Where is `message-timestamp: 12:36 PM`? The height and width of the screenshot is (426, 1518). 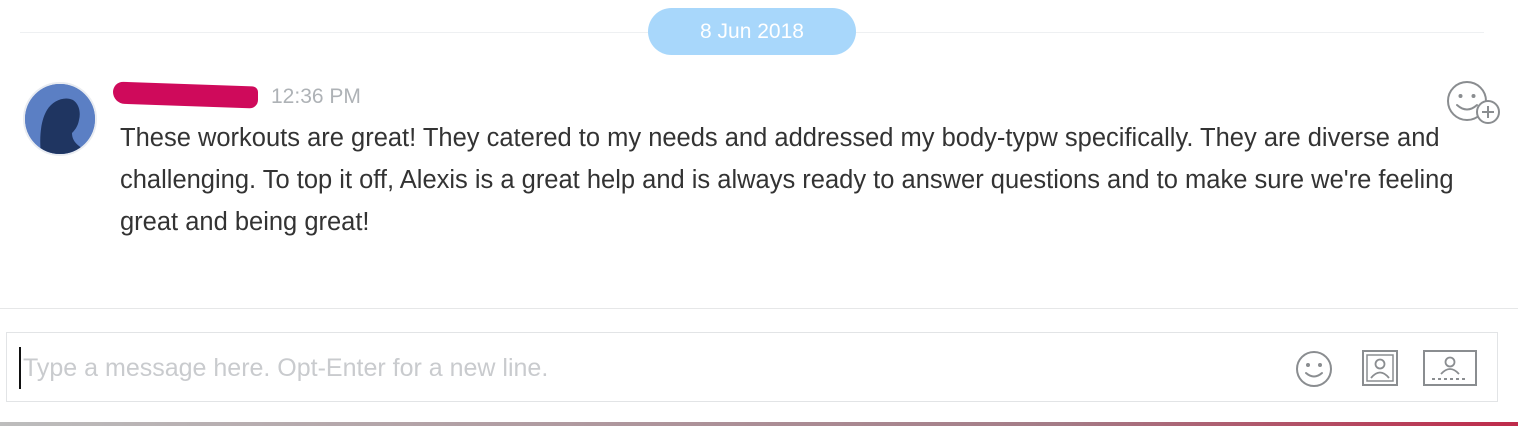
message-timestamp: 12:36 PM is located at coordinates (316, 96).